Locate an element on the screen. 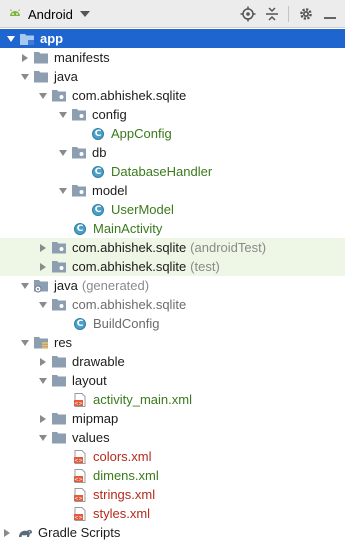 Image resolution: width=345 pixels, height=552 pixels. project-toolbar: Android is located at coordinates (172, 14).